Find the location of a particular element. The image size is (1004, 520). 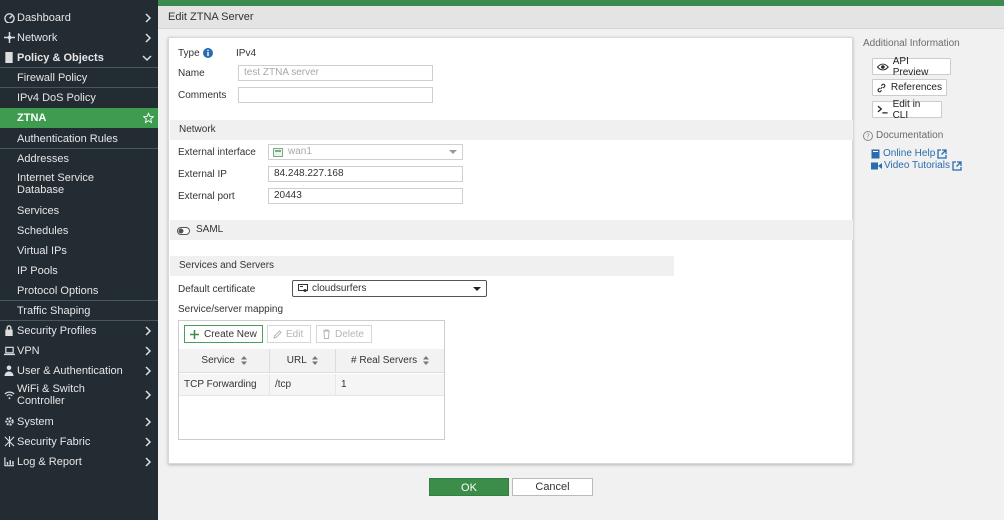

cancel-button: Cancel is located at coordinates (552, 487).